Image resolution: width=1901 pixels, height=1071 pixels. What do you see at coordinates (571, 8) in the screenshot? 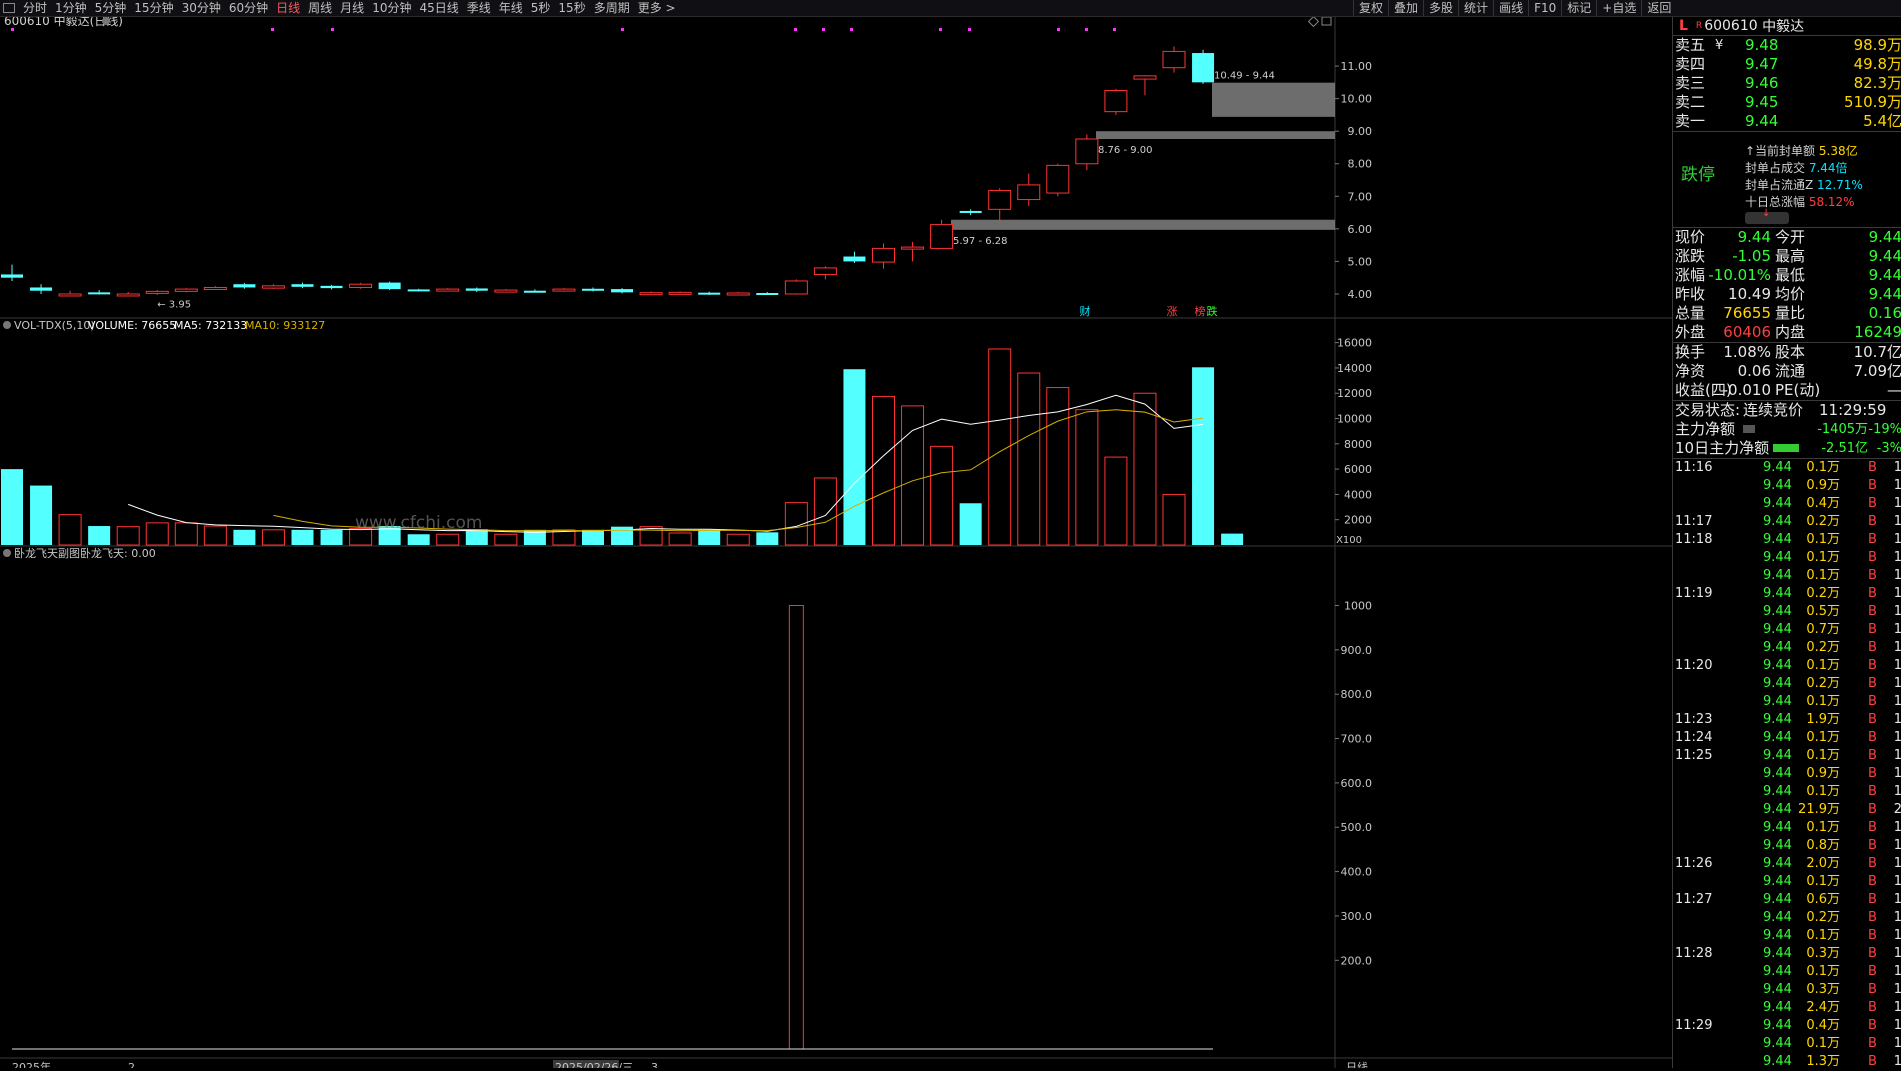
I see `period-tab: 15秒` at bounding box center [571, 8].